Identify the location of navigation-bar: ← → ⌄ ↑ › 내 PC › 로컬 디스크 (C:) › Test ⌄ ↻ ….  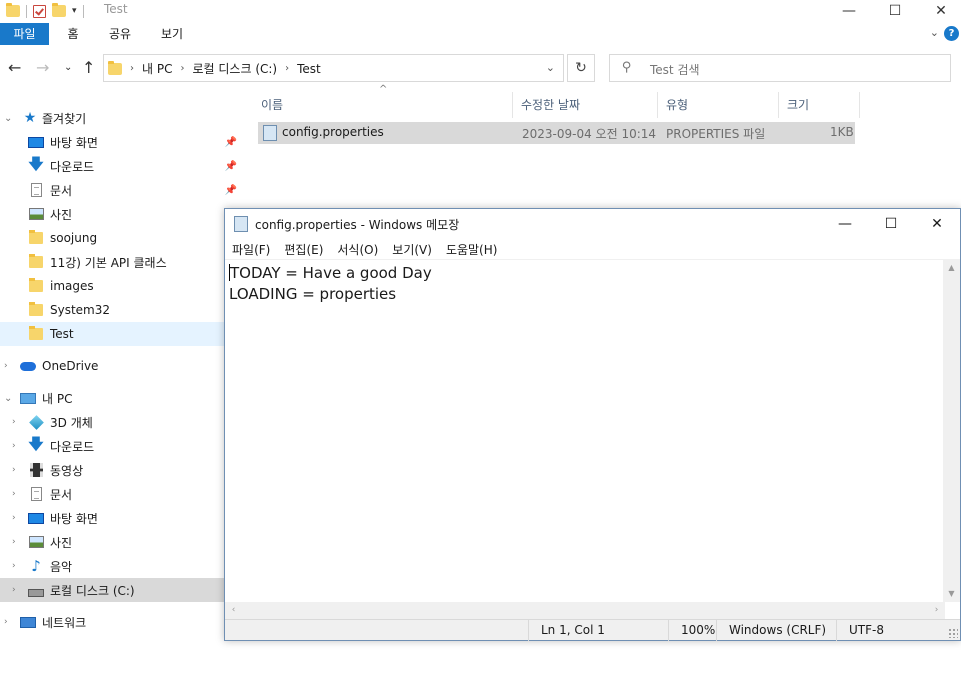
(480, 68).